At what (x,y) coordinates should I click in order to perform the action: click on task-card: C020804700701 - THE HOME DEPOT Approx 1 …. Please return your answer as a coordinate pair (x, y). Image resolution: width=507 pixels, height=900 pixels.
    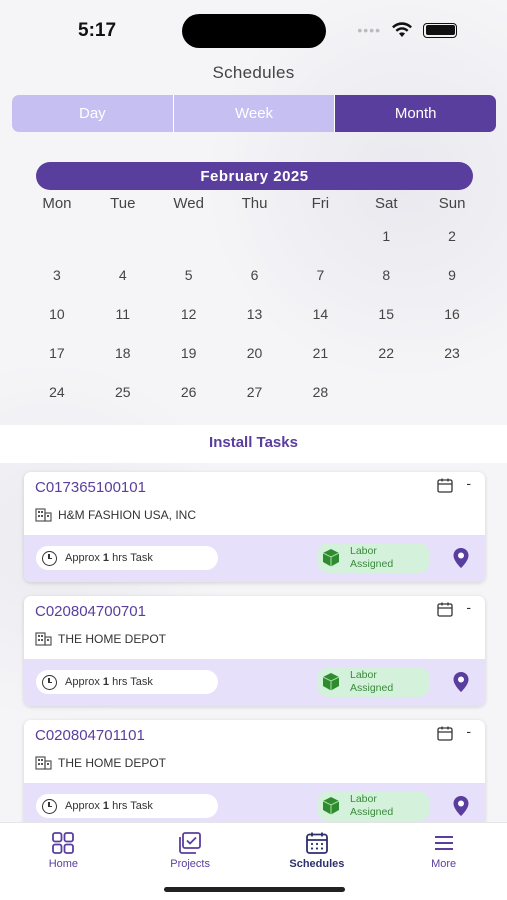
    Looking at the image, I should click on (254, 651).